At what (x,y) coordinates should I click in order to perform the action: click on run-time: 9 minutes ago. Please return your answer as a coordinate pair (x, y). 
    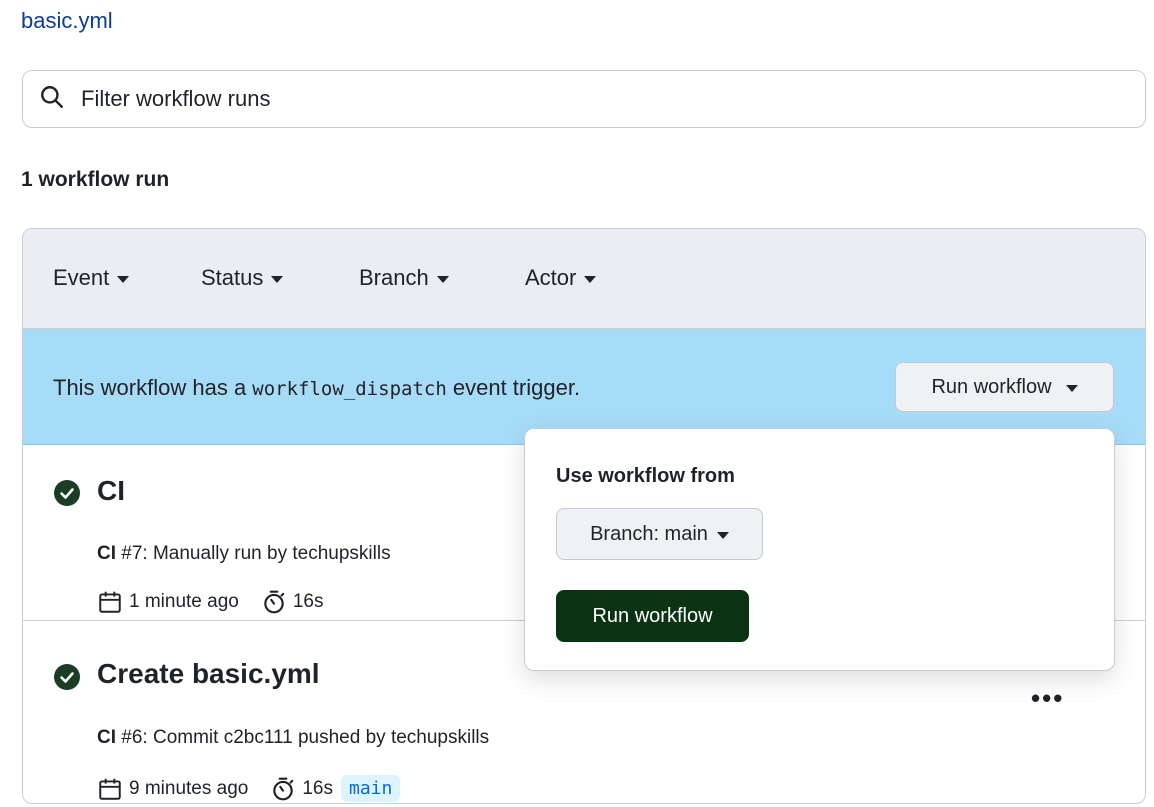
    Looking at the image, I should click on (189, 788).